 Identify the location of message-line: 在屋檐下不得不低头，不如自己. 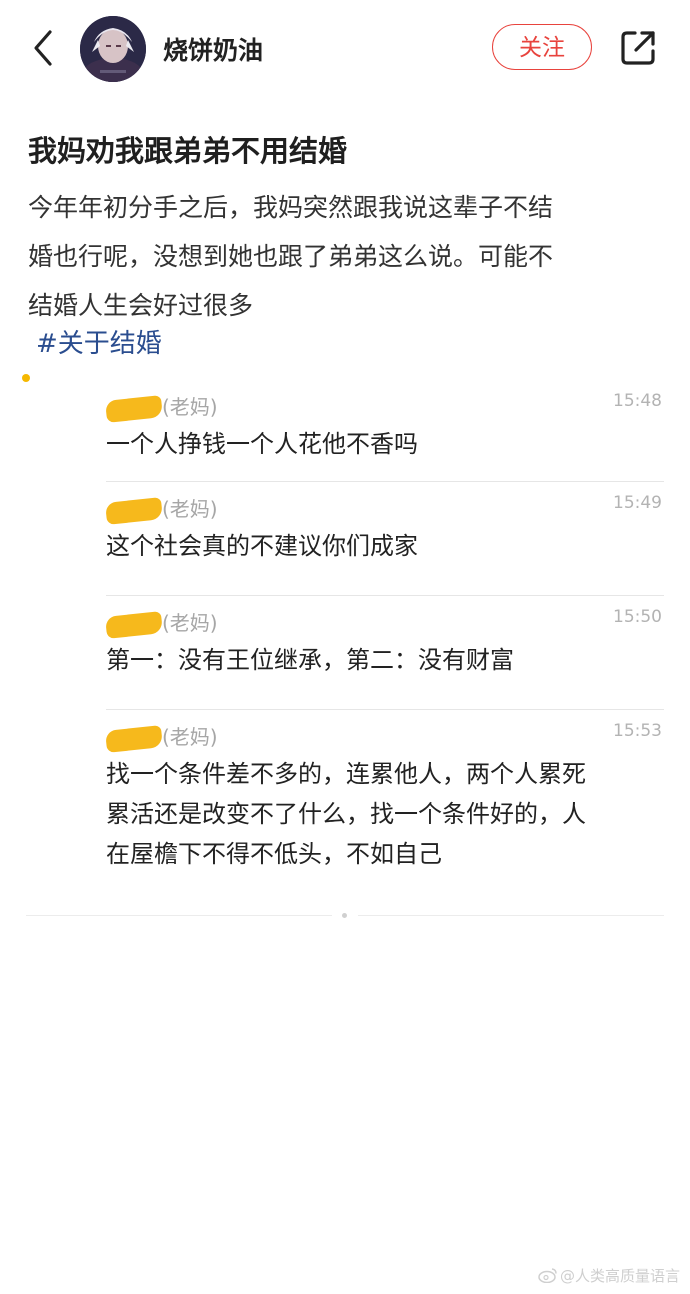
(274, 854).